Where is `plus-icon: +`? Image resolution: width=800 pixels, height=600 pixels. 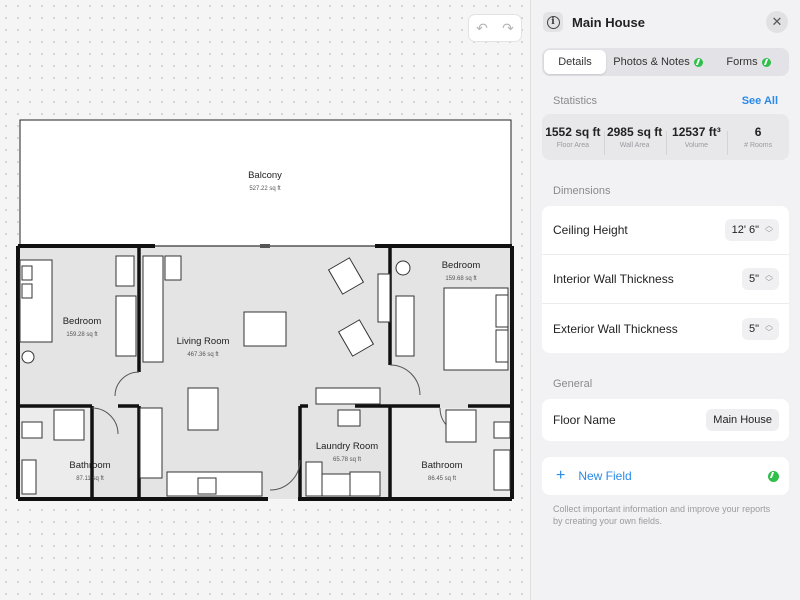 plus-icon: + is located at coordinates (561, 475).